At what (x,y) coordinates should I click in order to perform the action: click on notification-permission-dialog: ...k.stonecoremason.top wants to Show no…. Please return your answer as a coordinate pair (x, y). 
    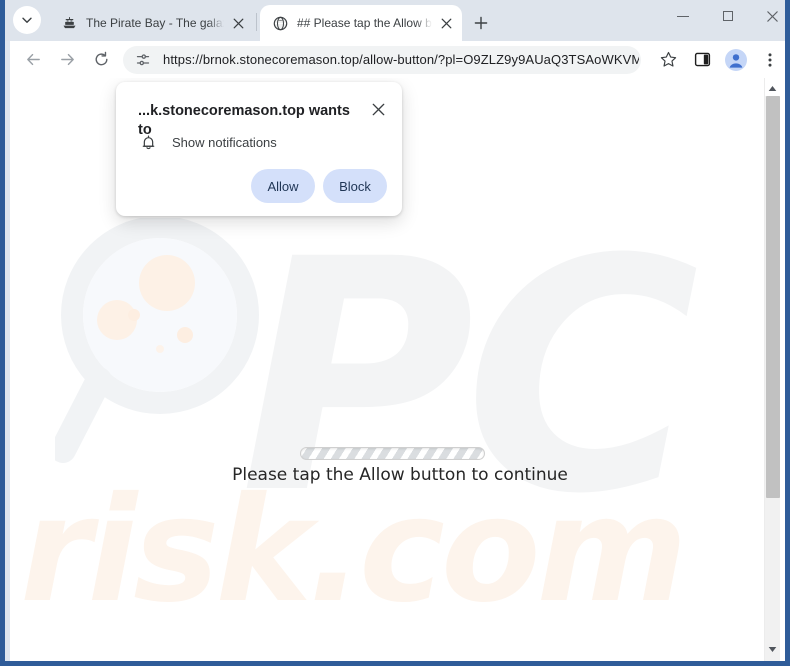
    Looking at the image, I should click on (259, 149).